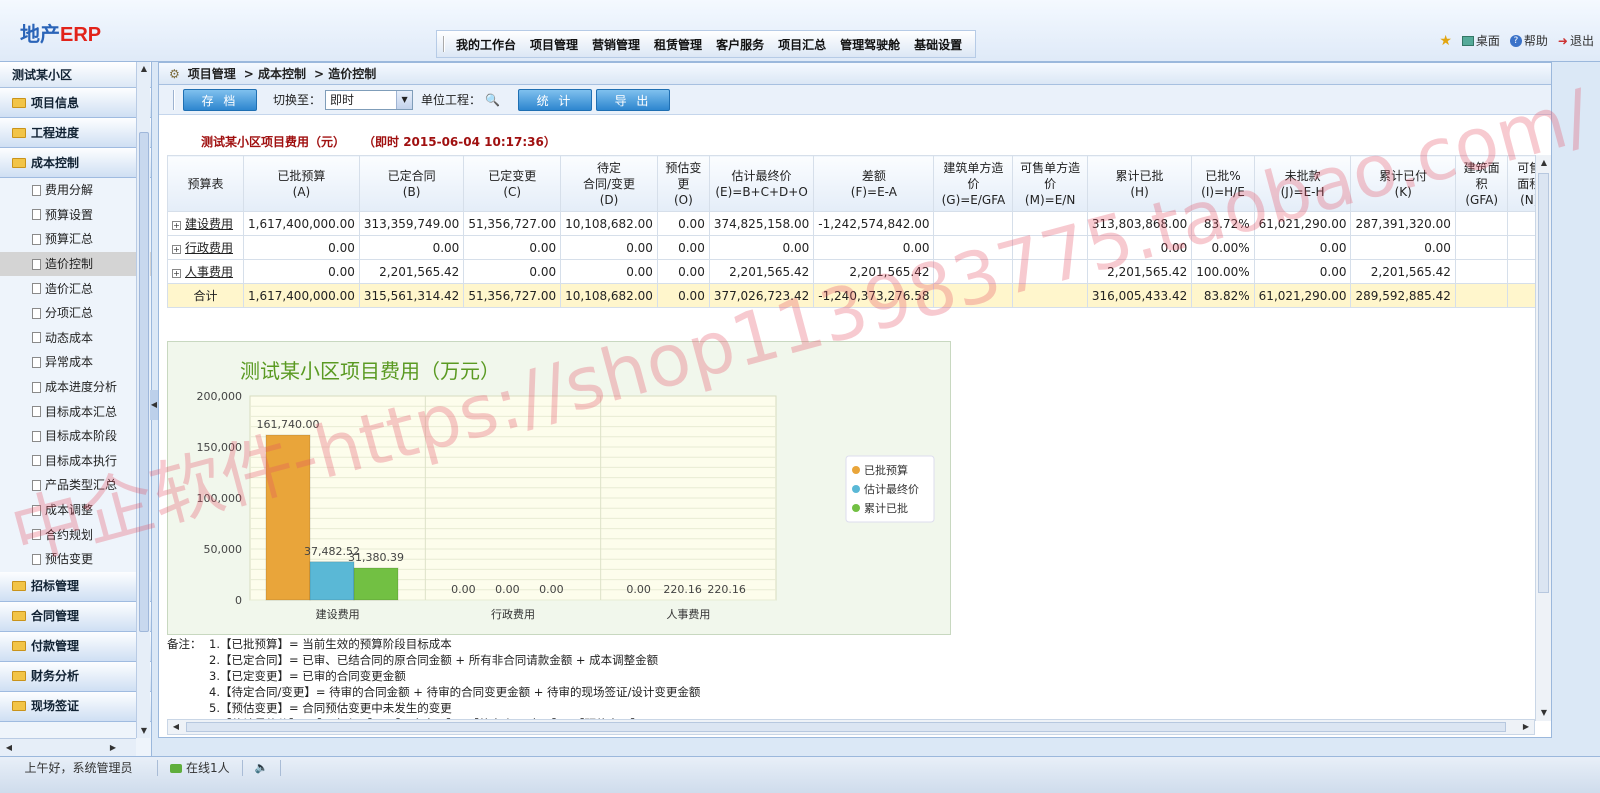 This screenshot has height=793, width=1600. I want to click on sidebar-item: 异常成本, so click(75, 362).